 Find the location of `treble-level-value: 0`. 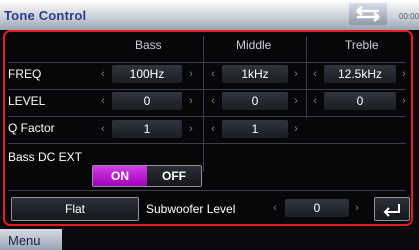

treble-level-value: 0 is located at coordinates (360, 101).